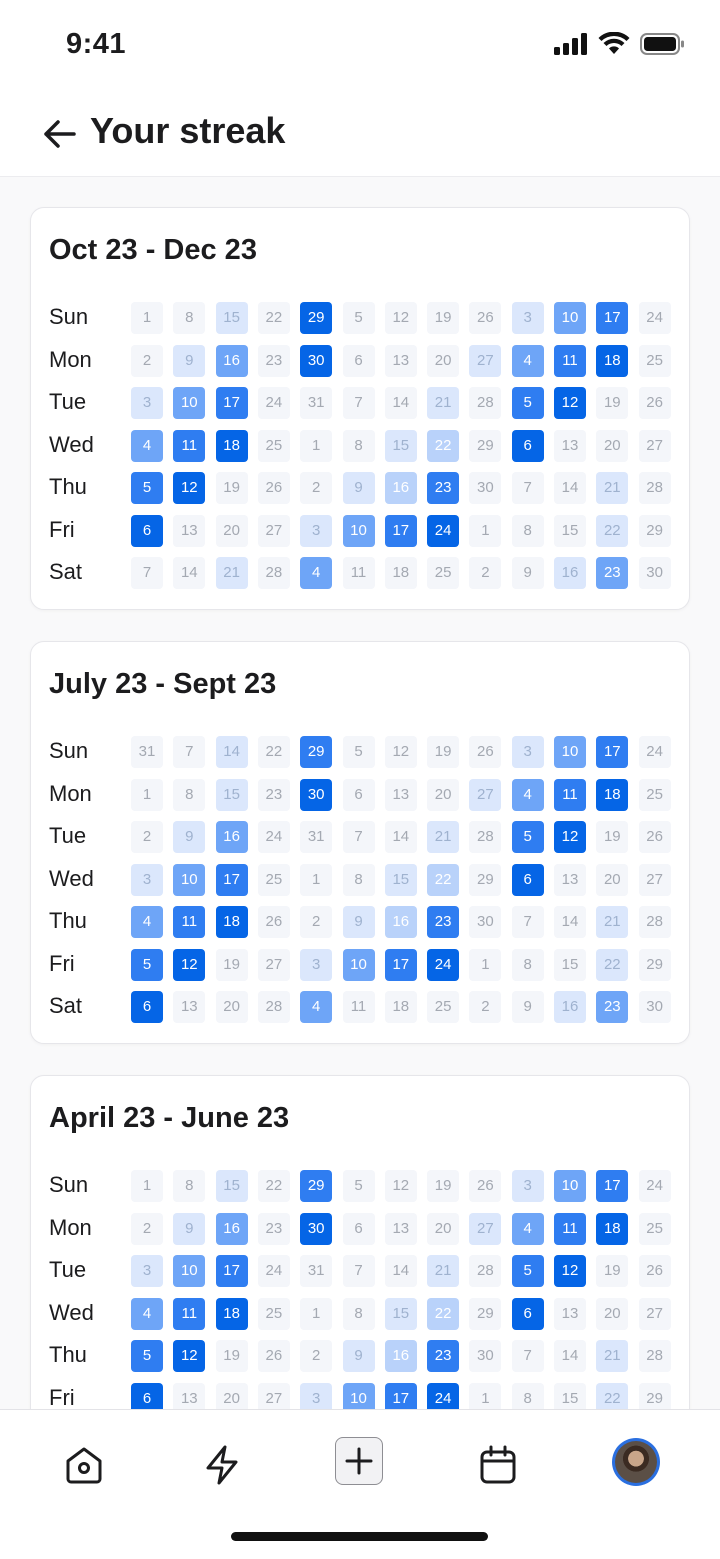 This screenshot has width=720, height=1559. I want to click on tab-add, so click(359, 1461).